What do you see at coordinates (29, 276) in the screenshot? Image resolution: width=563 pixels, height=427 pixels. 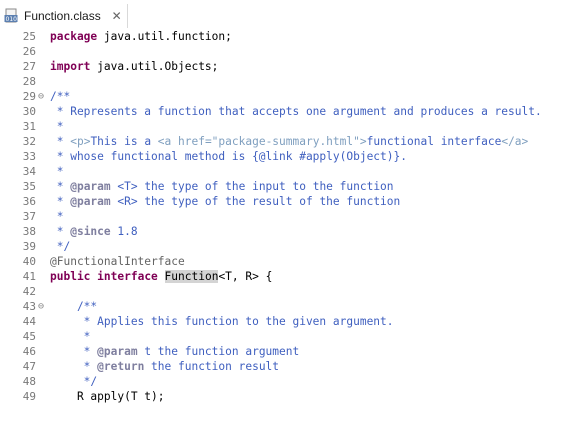 I see `line-number: 41` at bounding box center [29, 276].